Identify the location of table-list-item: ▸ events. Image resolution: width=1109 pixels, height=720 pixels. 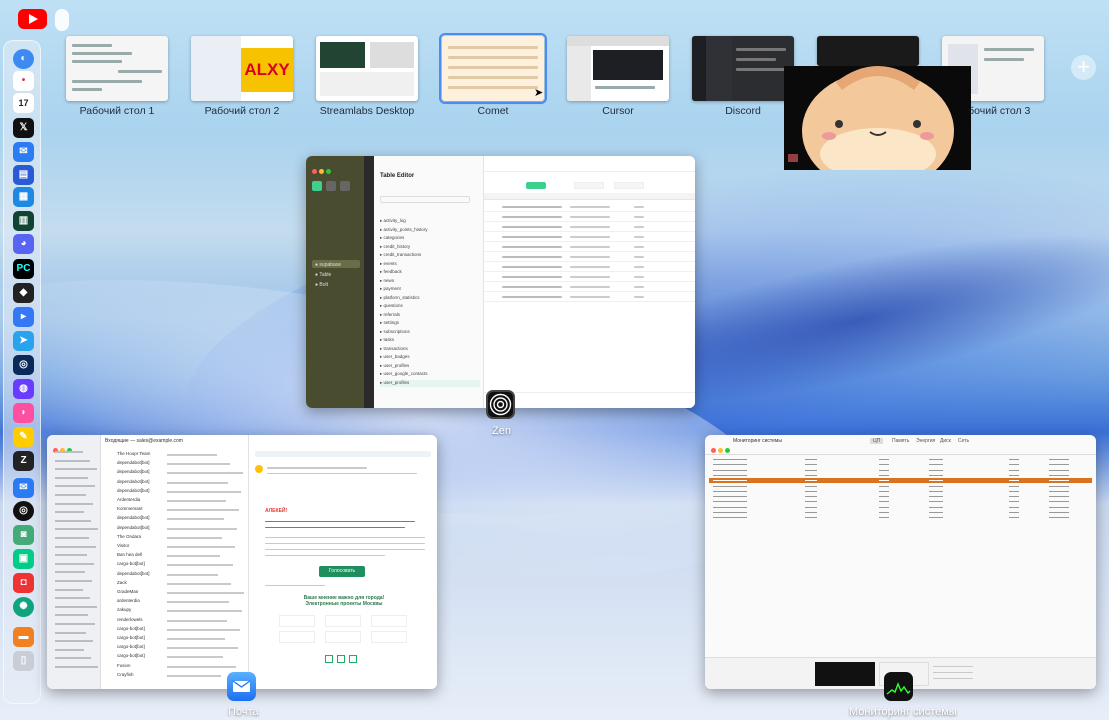
(430, 264).